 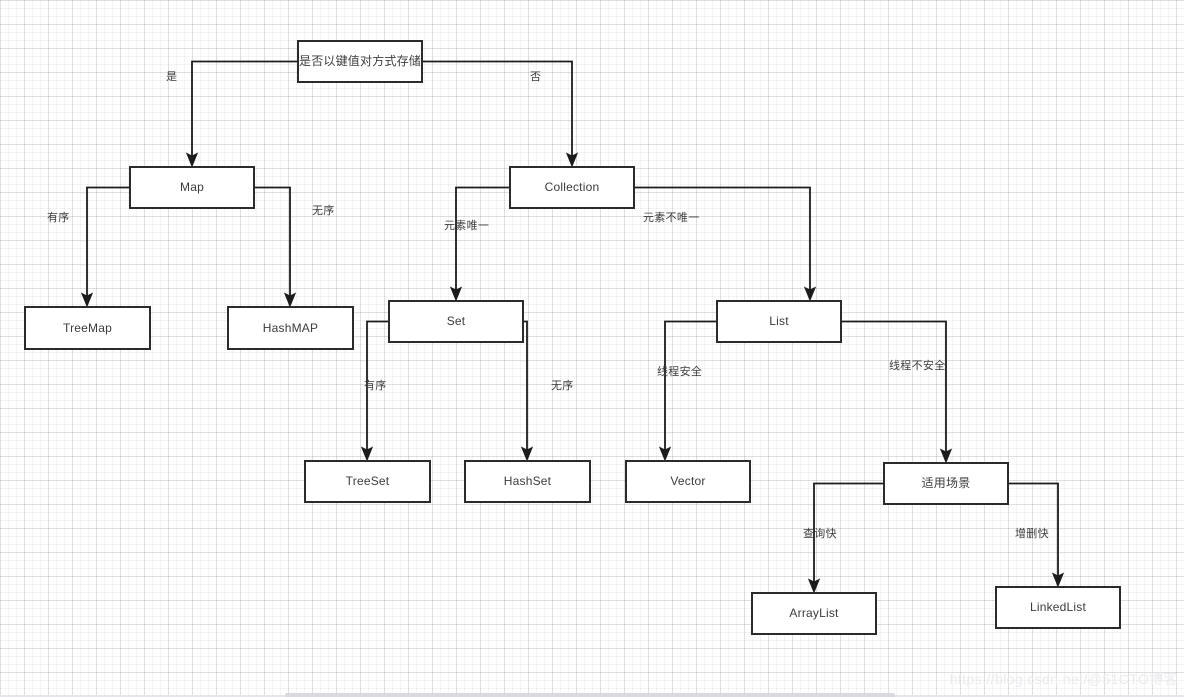 I want to click on edge-list-scenario, so click(x=897, y=392).